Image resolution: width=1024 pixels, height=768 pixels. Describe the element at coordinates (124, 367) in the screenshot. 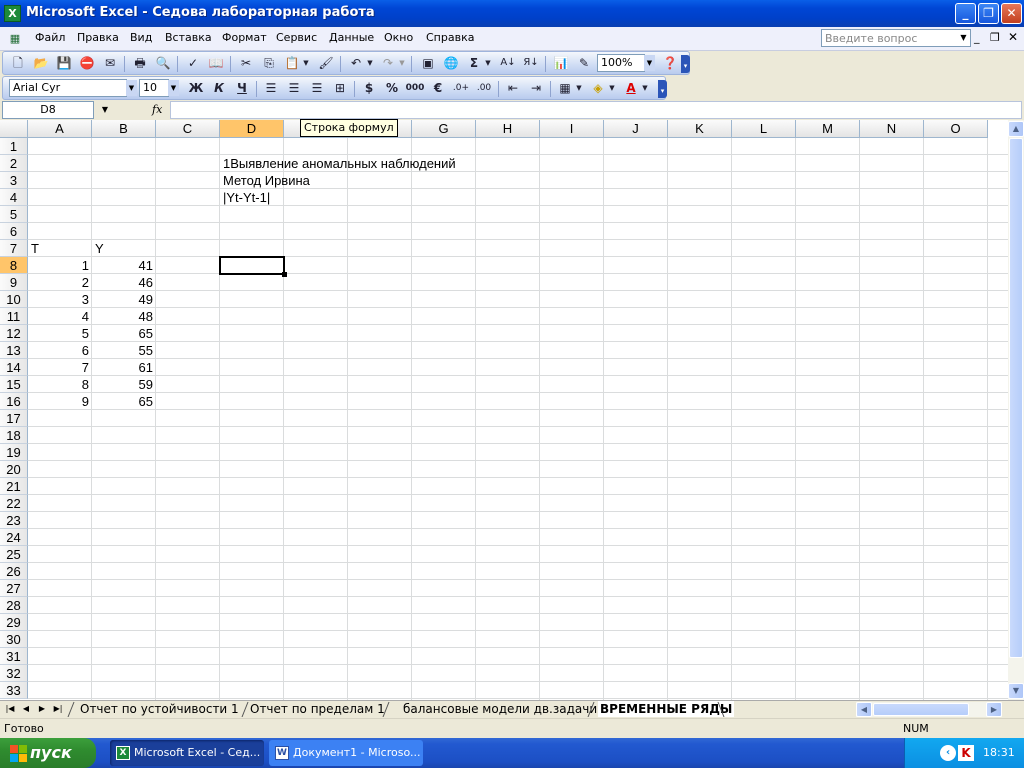

I see `cell-b14: 61` at that location.